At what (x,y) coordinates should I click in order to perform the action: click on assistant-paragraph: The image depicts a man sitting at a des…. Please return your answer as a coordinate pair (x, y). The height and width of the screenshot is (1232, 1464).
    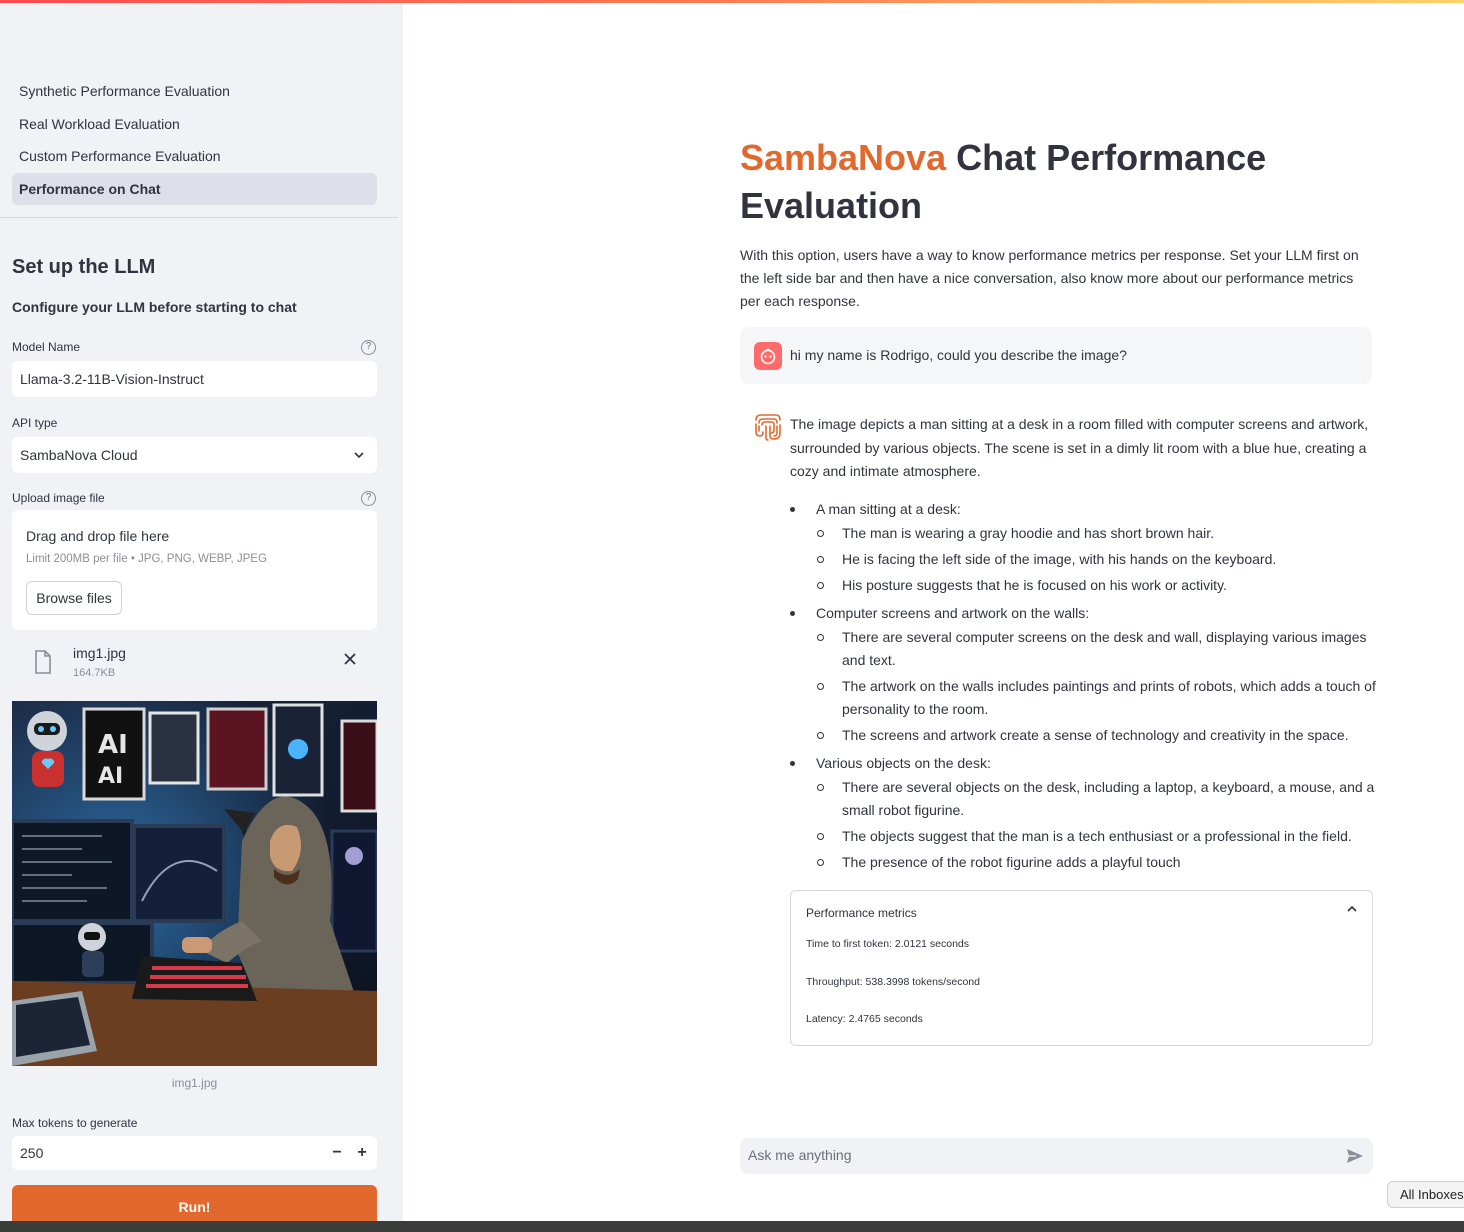
    Looking at the image, I should click on (1079, 447).